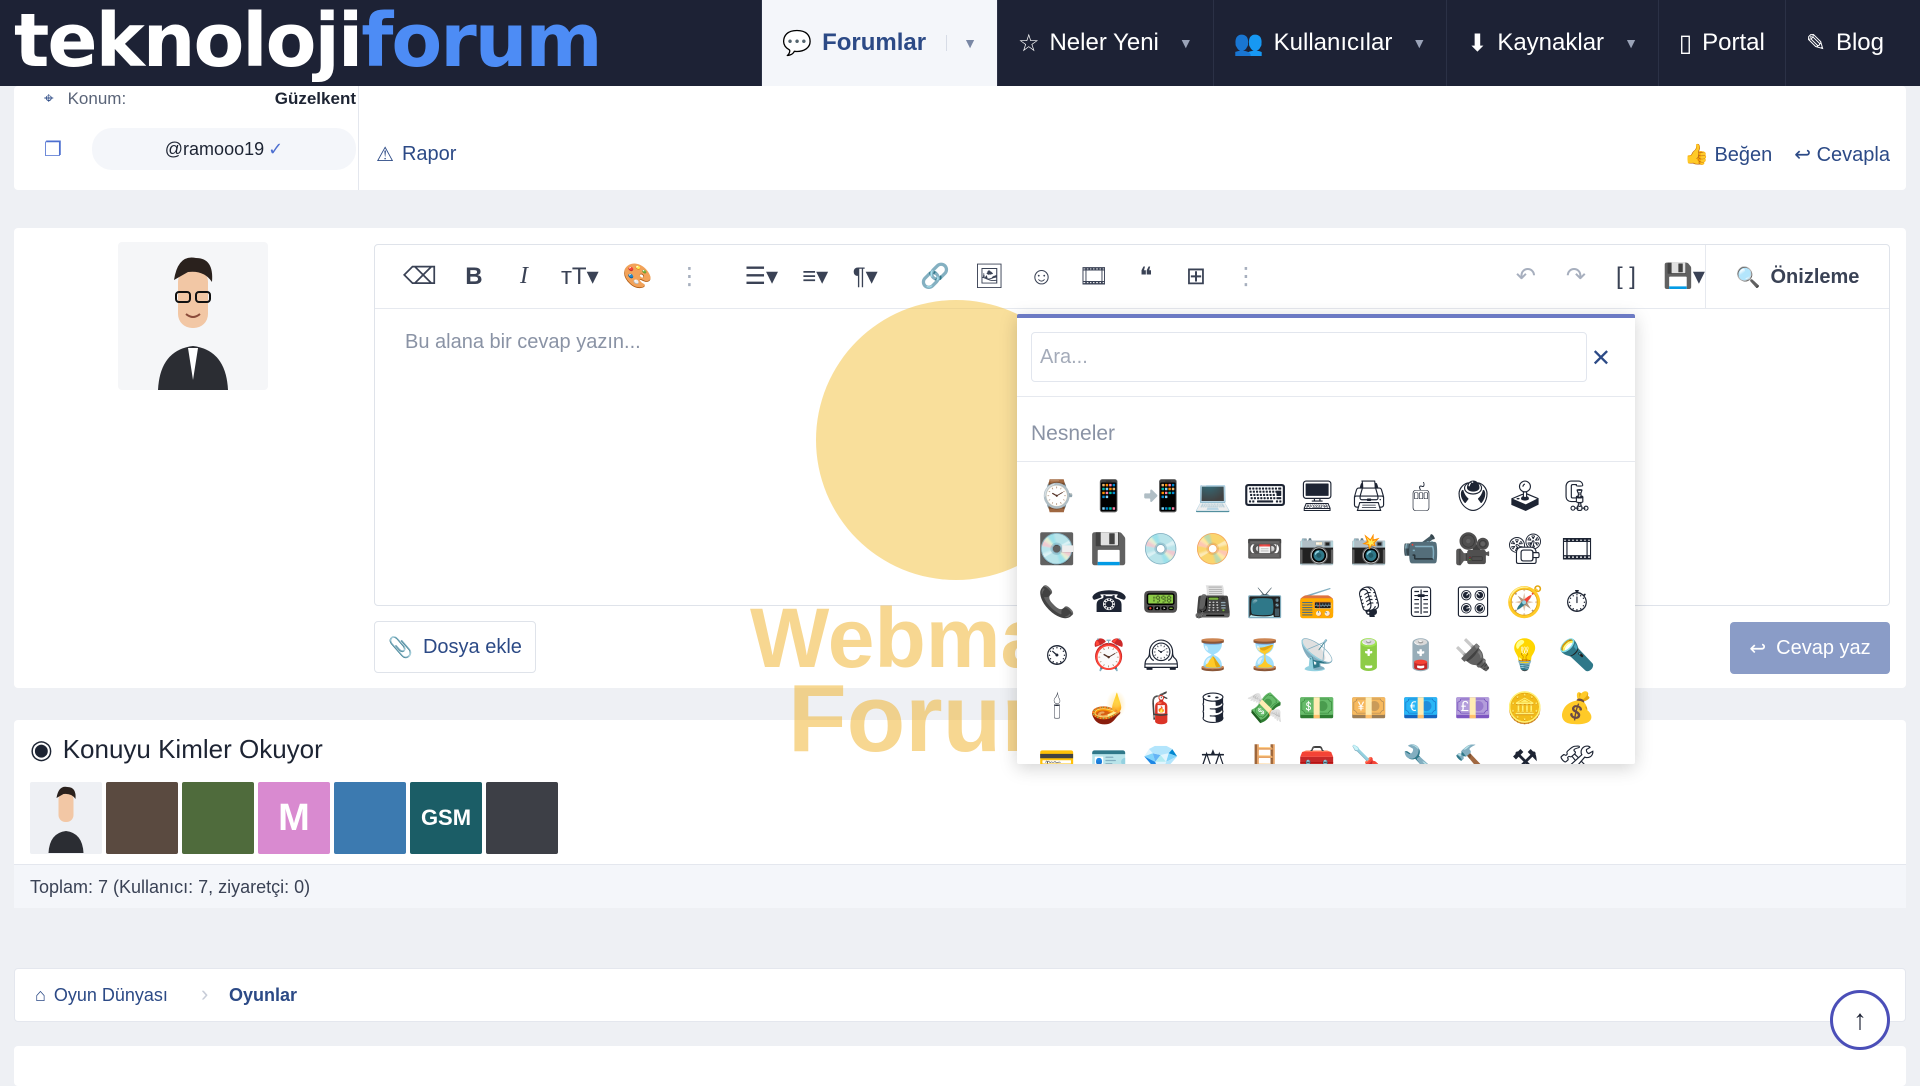 This screenshot has width=1920, height=1086. What do you see at coordinates (638, 276) in the screenshot?
I see `palette-icon: 🎨` at bounding box center [638, 276].